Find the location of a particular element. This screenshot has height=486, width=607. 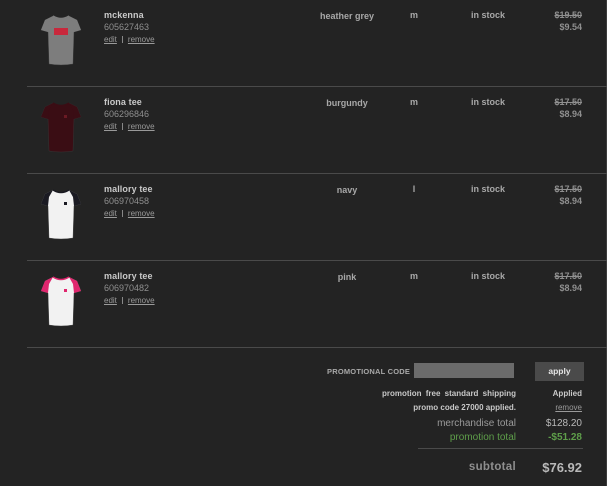

product-name: fiona tee is located at coordinates (123, 102).